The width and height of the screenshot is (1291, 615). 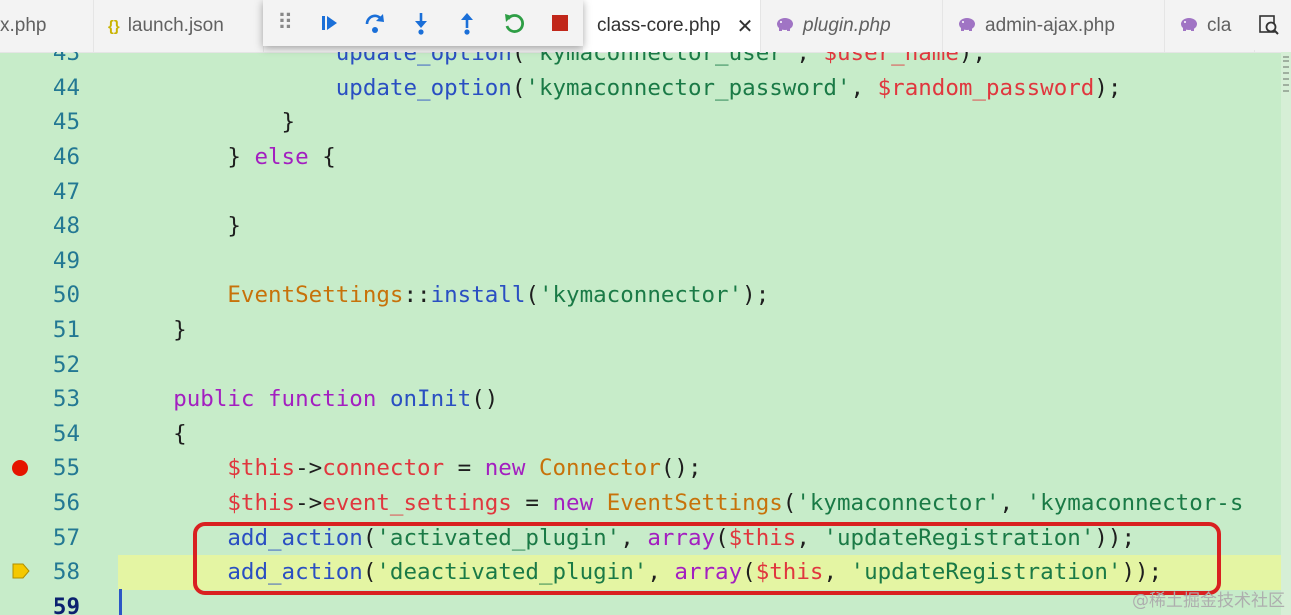 I want to click on step-out-icon, so click(x=467, y=24).